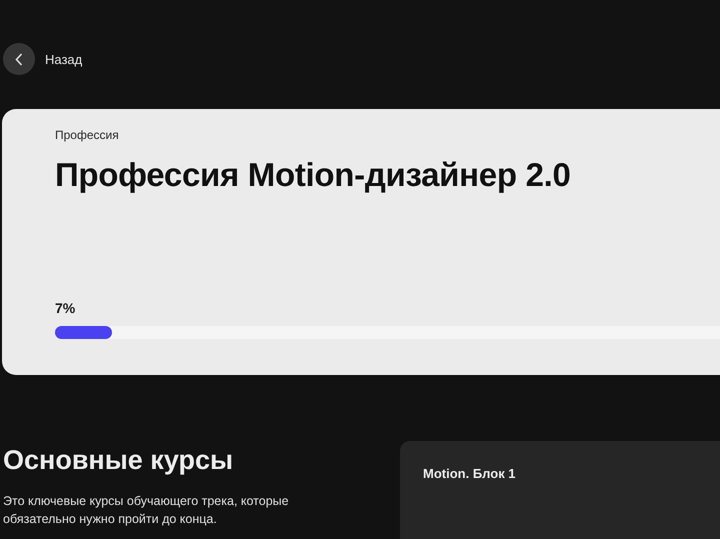  I want to click on course-card: Motion. Блок 1, so click(560, 490).